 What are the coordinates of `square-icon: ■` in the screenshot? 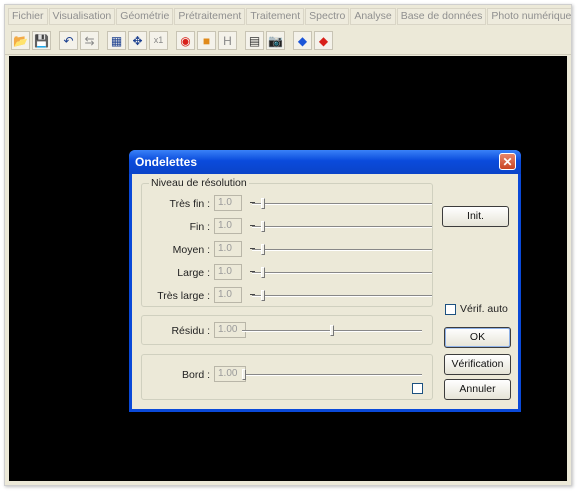 It's located at (206, 40).